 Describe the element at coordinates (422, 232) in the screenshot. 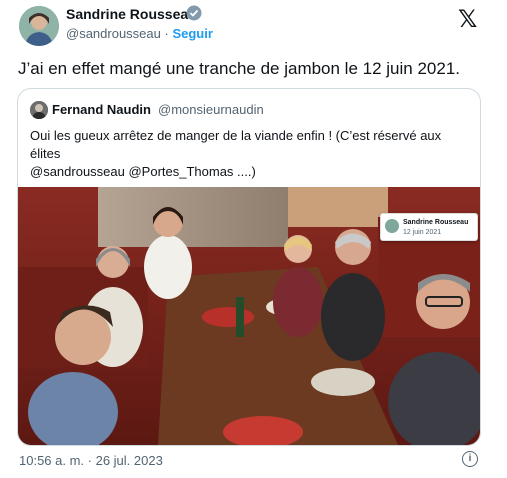

I see `inset-date: 12 juin 2021` at that location.